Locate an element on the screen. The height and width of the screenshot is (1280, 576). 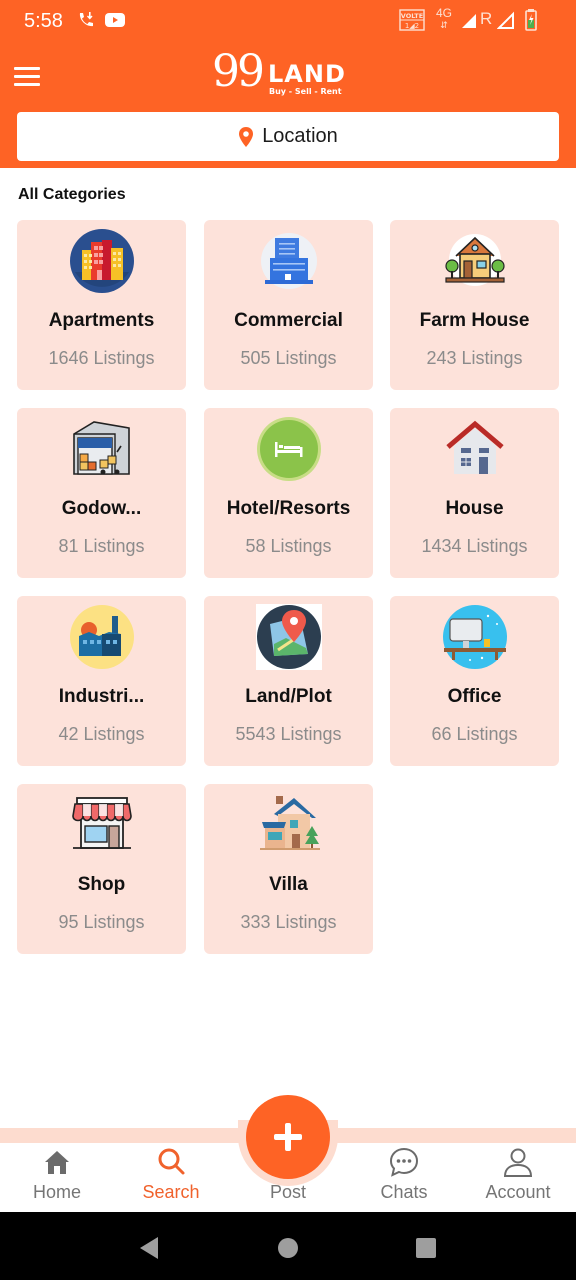
svg-text: VOLTE is located at coordinates (412, 16).